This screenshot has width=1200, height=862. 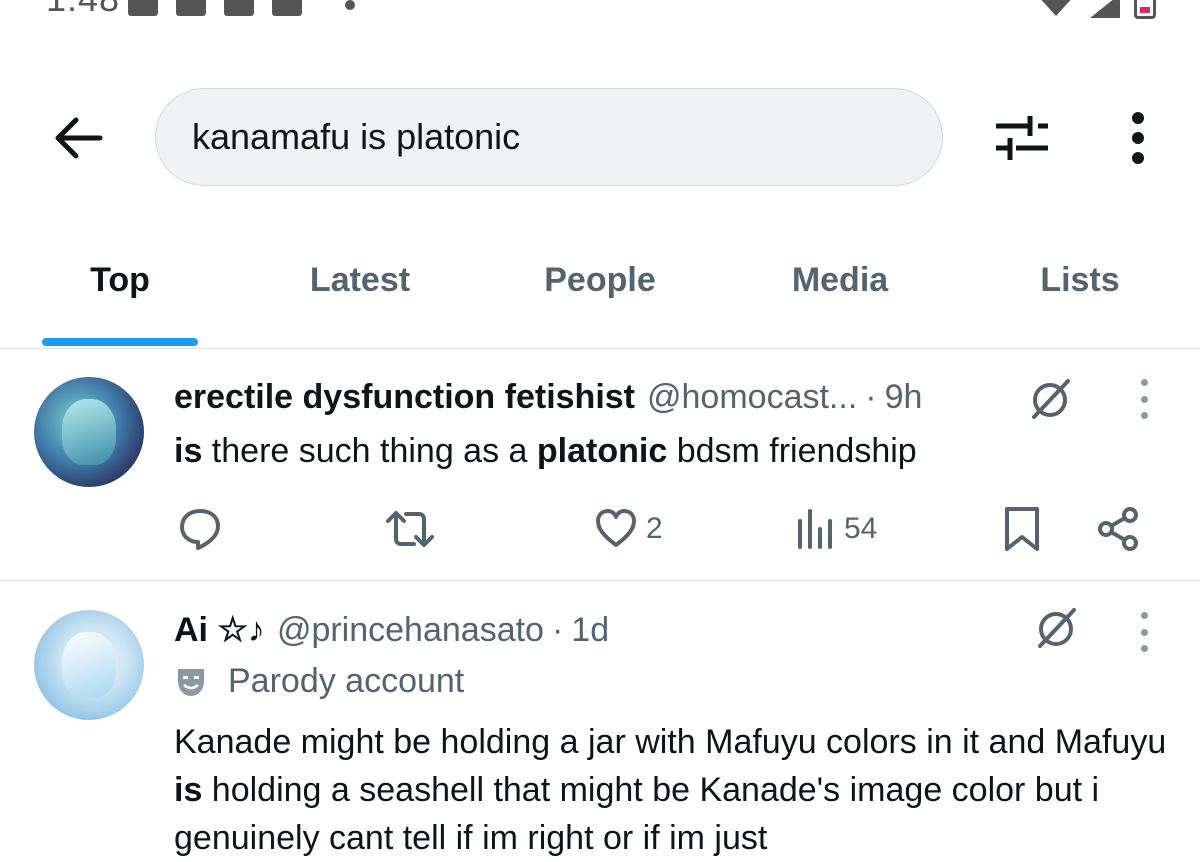 I want to click on tab-label: Lists, so click(x=1080, y=279).